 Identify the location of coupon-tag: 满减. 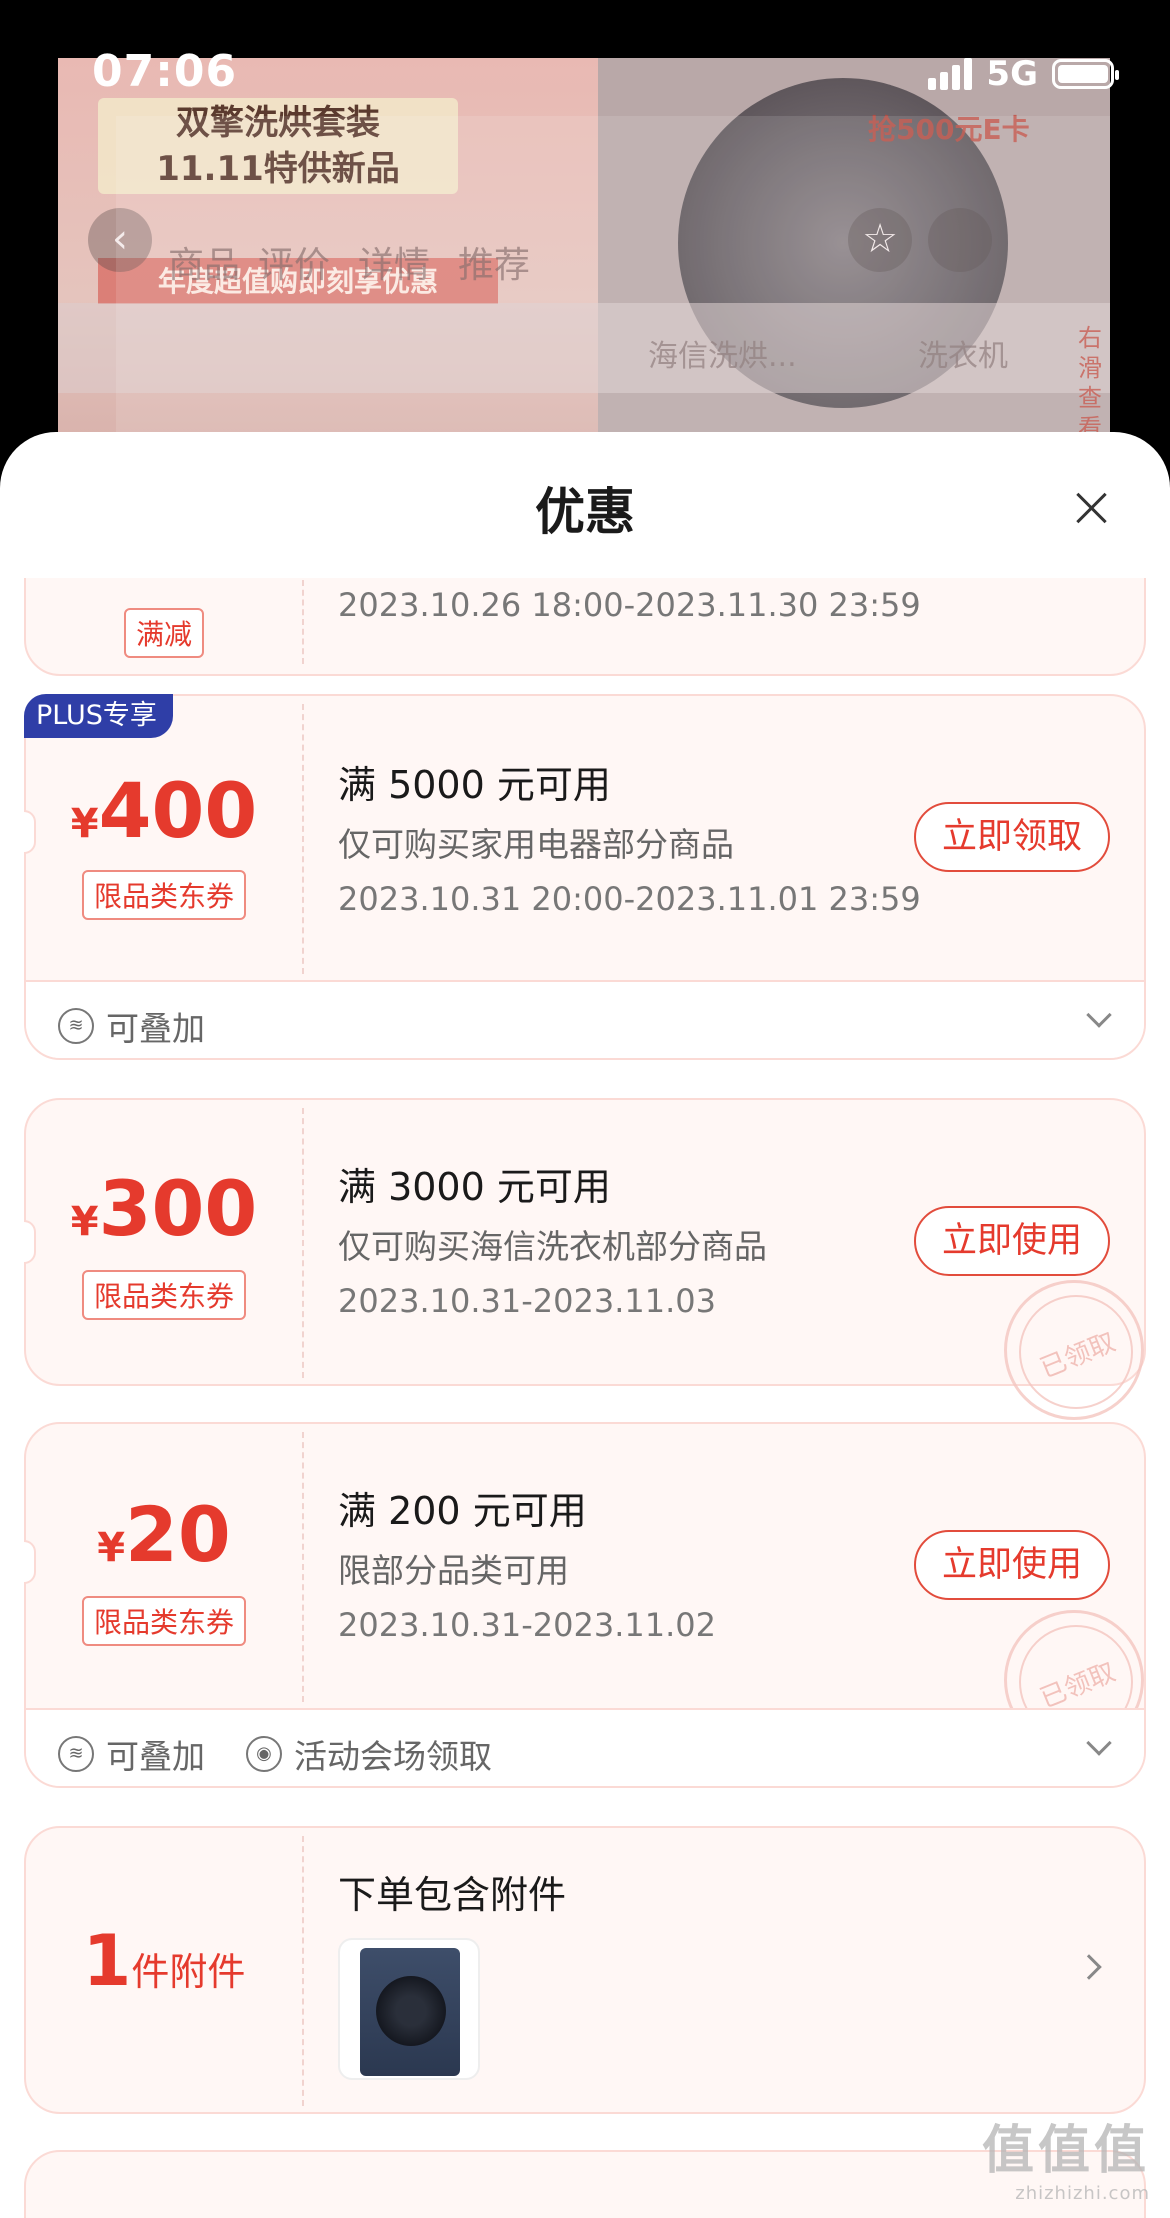
(164, 633).